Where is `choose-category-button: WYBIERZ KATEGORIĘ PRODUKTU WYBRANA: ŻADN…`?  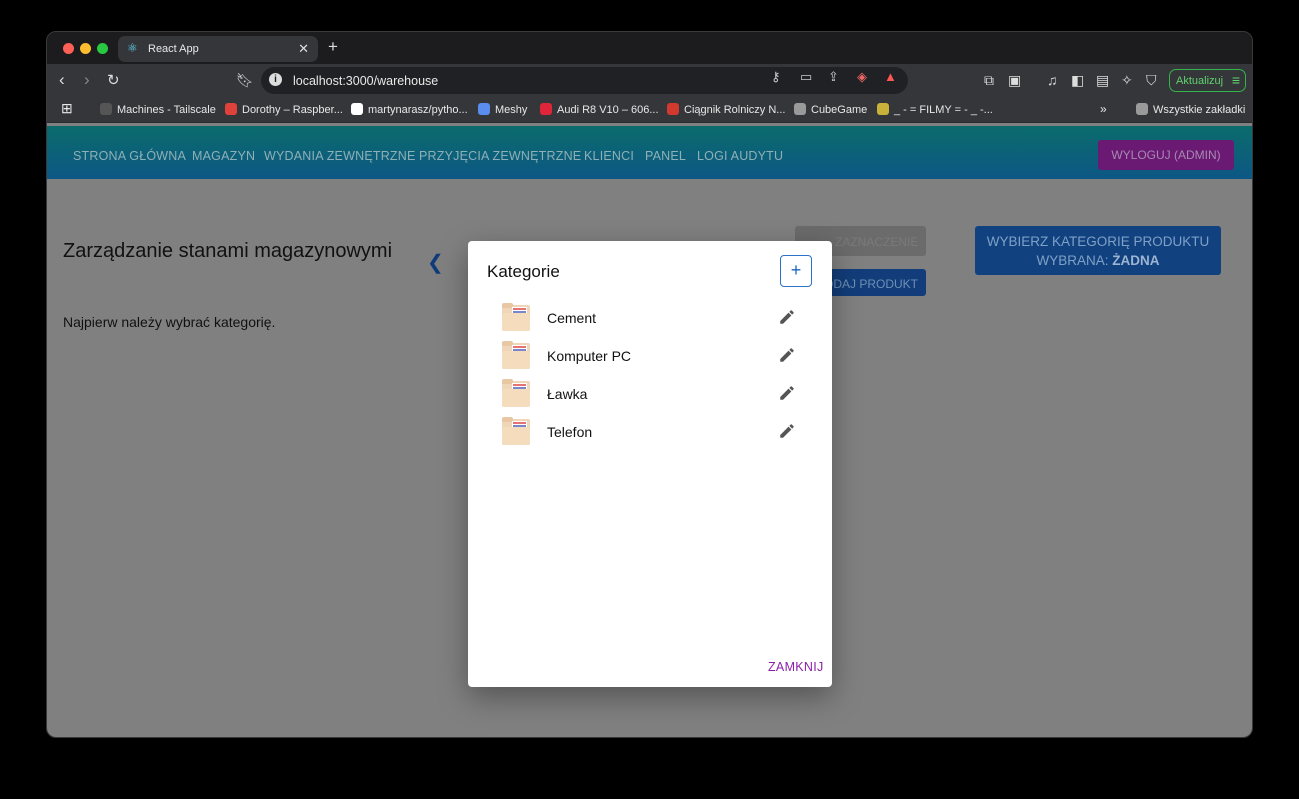 choose-category-button: WYBIERZ KATEGORIĘ PRODUKTU WYBRANA: ŻADN… is located at coordinates (1098, 250).